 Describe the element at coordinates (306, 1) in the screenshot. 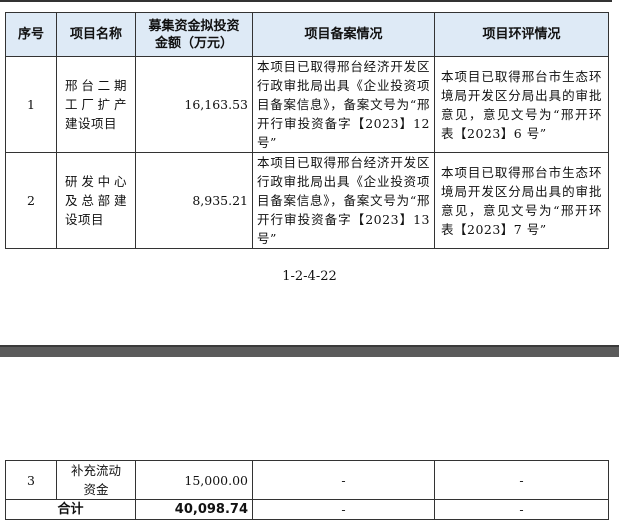

I see `table-top-border` at that location.